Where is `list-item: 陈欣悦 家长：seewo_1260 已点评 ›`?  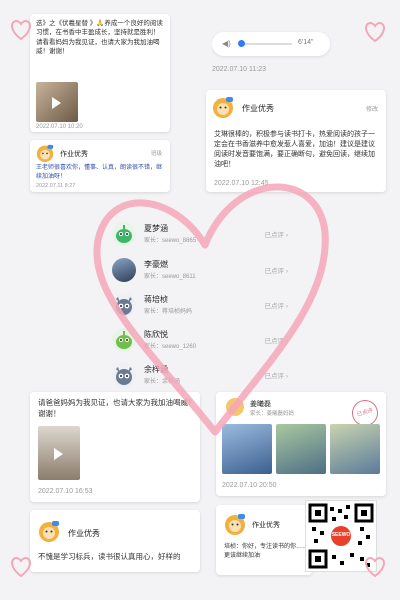
list-item: 陈欣悦 家长：seewo_1260 已点评 › is located at coordinates (202, 341).